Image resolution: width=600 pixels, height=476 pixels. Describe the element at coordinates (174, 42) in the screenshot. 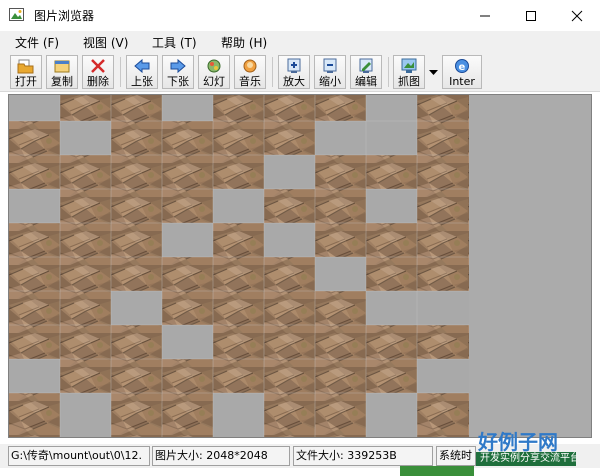

I see `menu-tools: 工具 (T)` at that location.